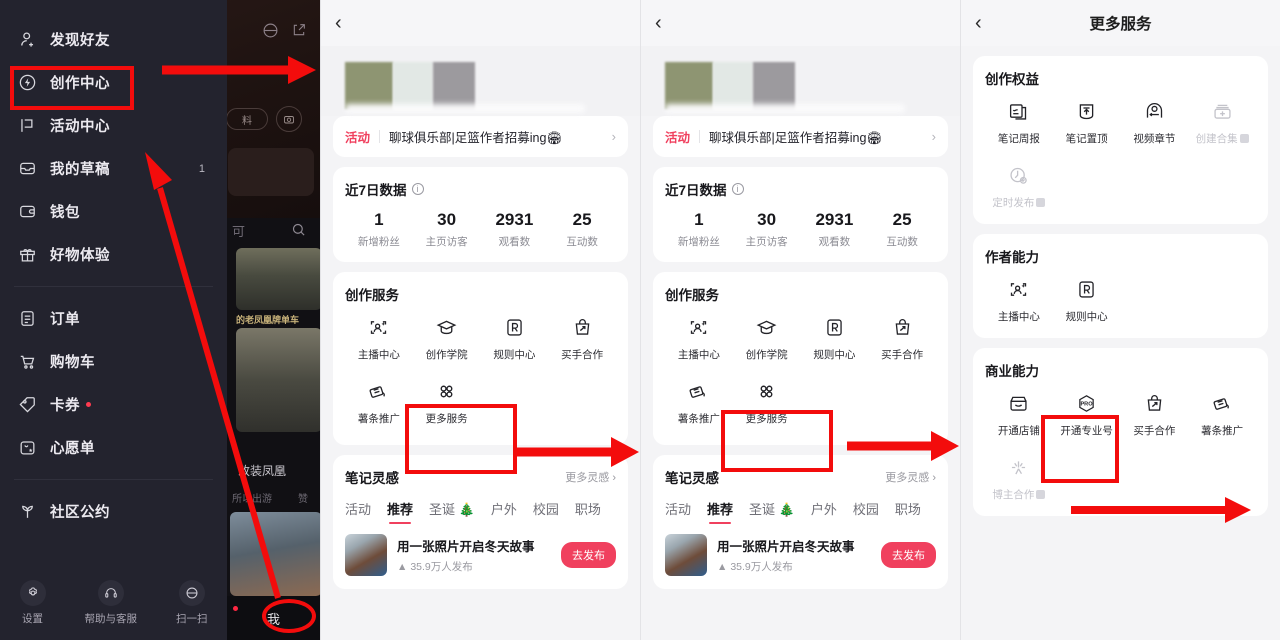 This screenshot has height=640, width=1280. Describe the element at coordinates (1161, 510) in the screenshot. I see `arrow-final` at that location.